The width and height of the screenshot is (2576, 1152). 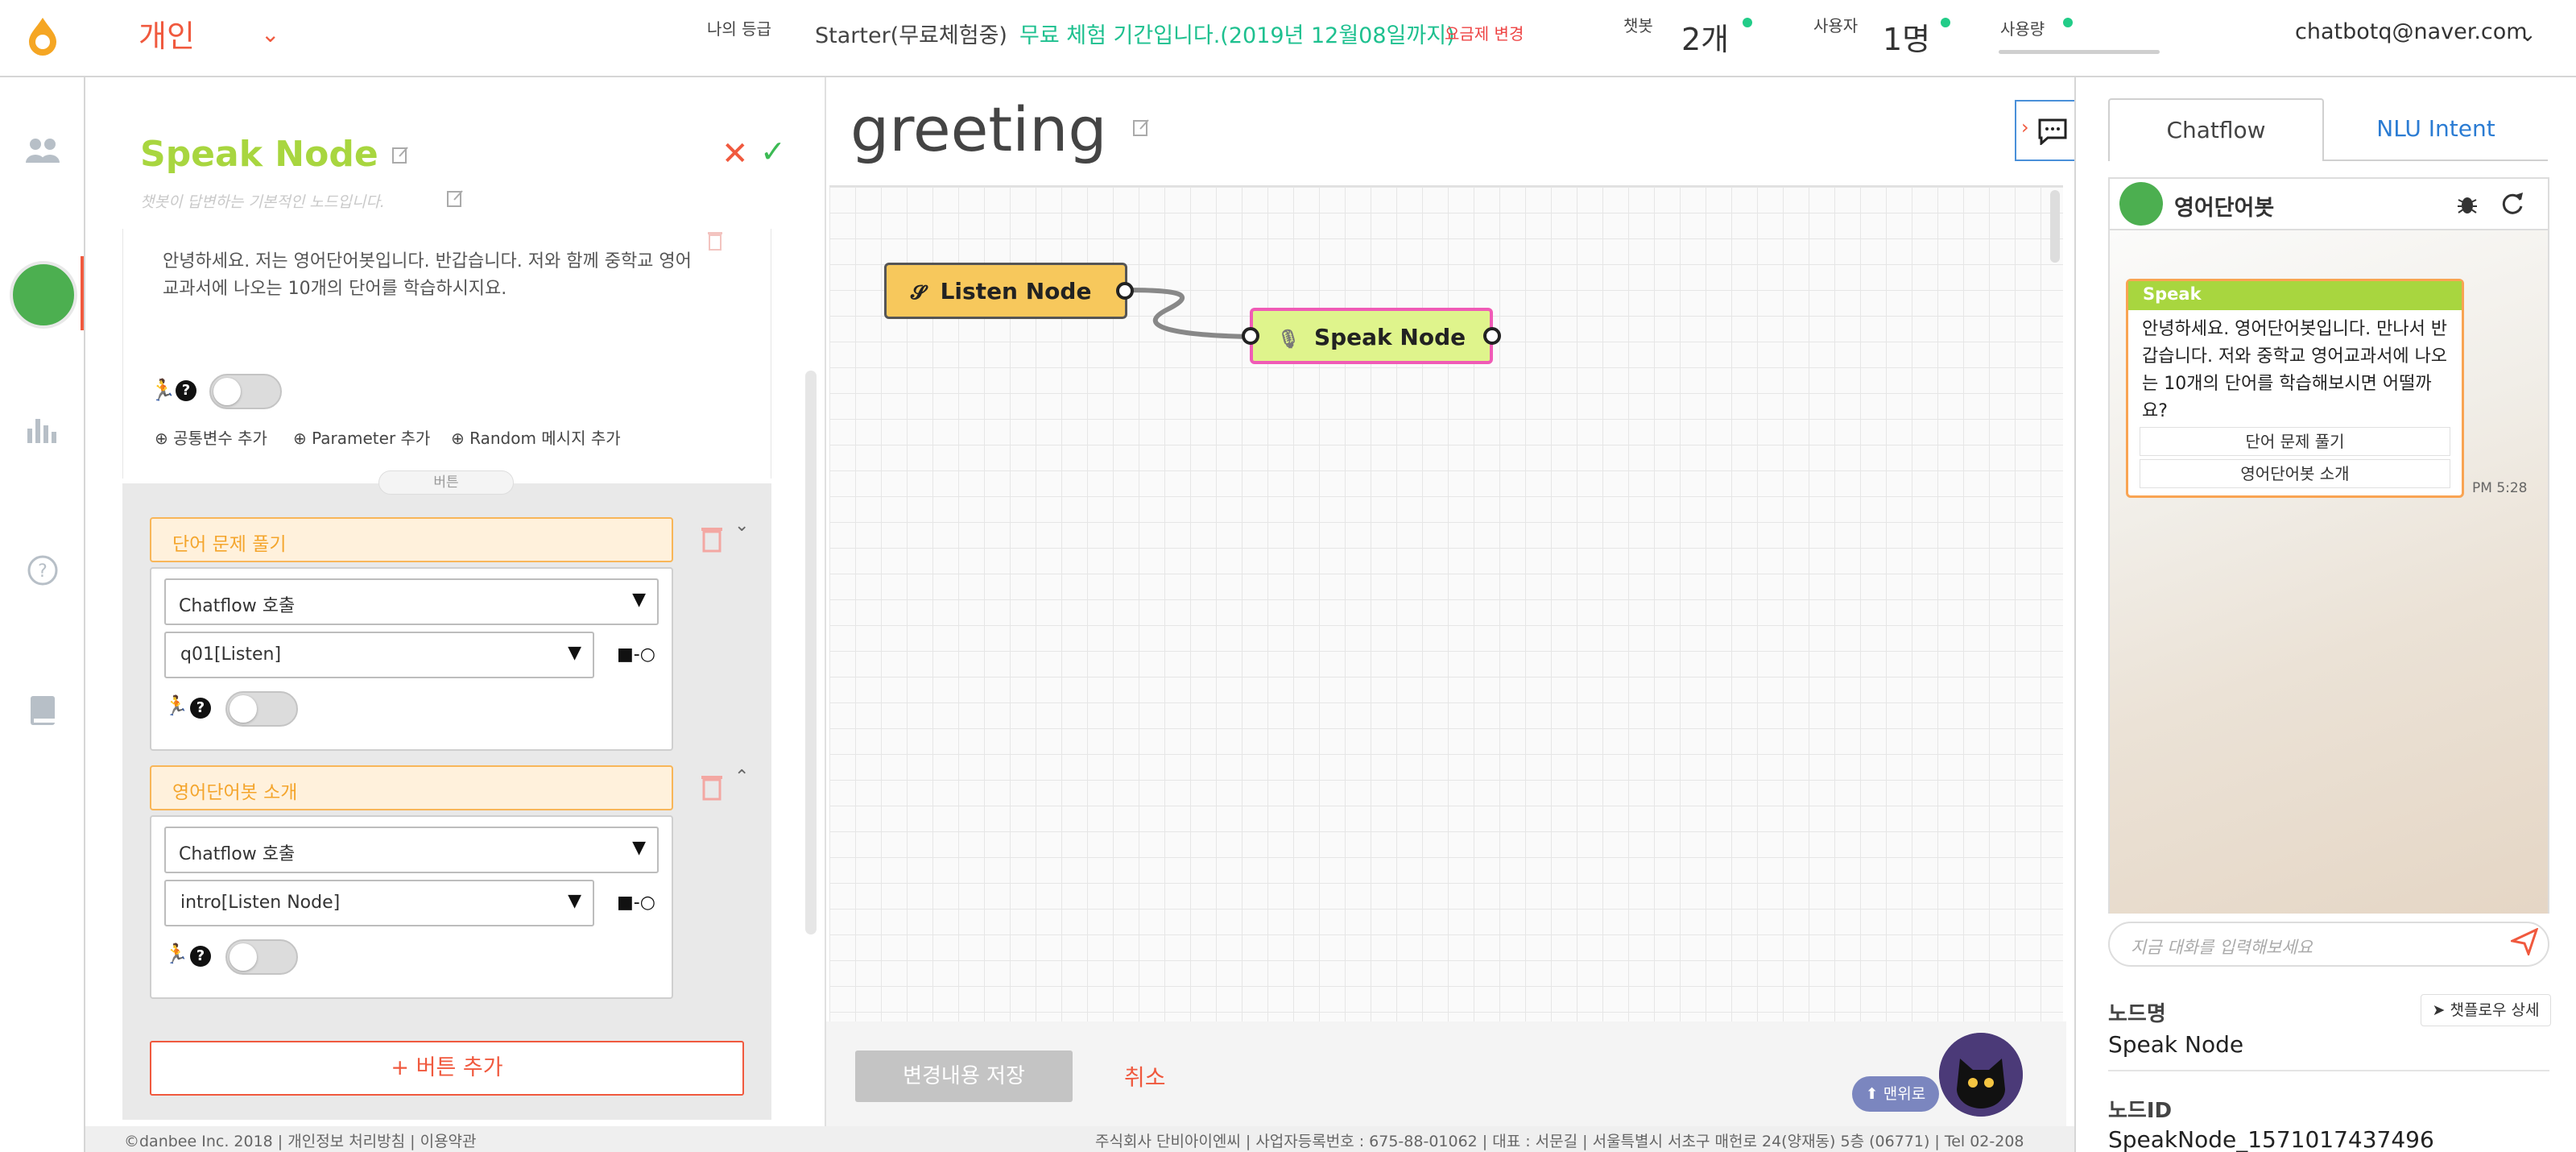 What do you see at coordinates (167, 33) in the screenshot?
I see `workspace-title: 개인` at bounding box center [167, 33].